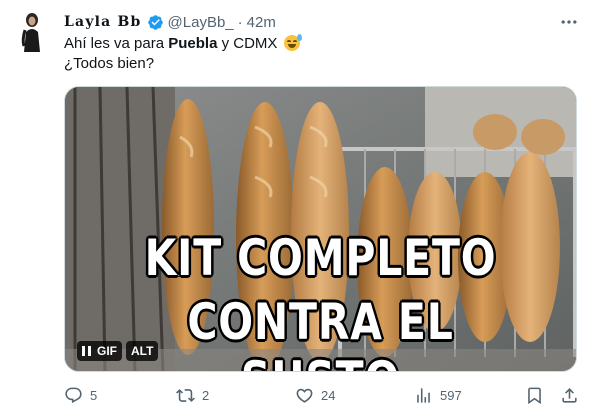 Image resolution: width=591 pixels, height=420 pixels. Describe the element at coordinates (109, 63) in the screenshot. I see `tweet-text-line2: ¿Todos bien?` at that location.